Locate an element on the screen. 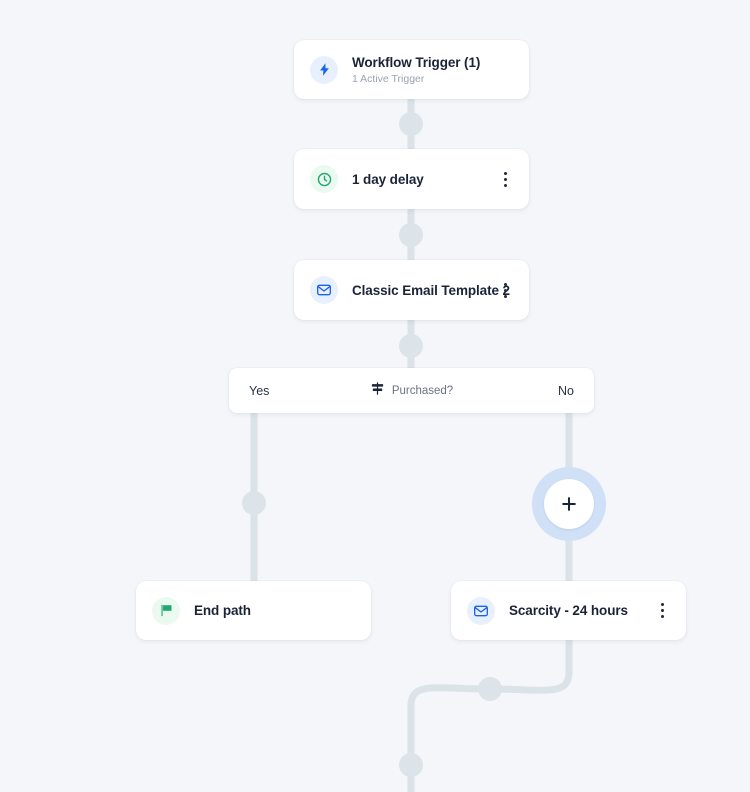 The image size is (750, 792). node-title: Scarcity - 24 hours is located at coordinates (568, 610).